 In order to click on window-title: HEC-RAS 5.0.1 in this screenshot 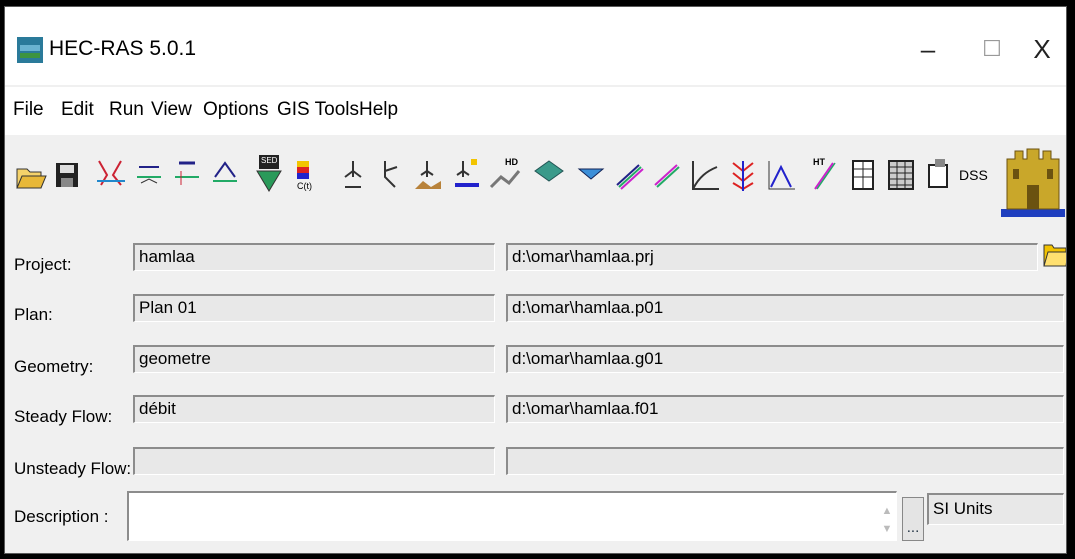, I will do `click(123, 48)`.